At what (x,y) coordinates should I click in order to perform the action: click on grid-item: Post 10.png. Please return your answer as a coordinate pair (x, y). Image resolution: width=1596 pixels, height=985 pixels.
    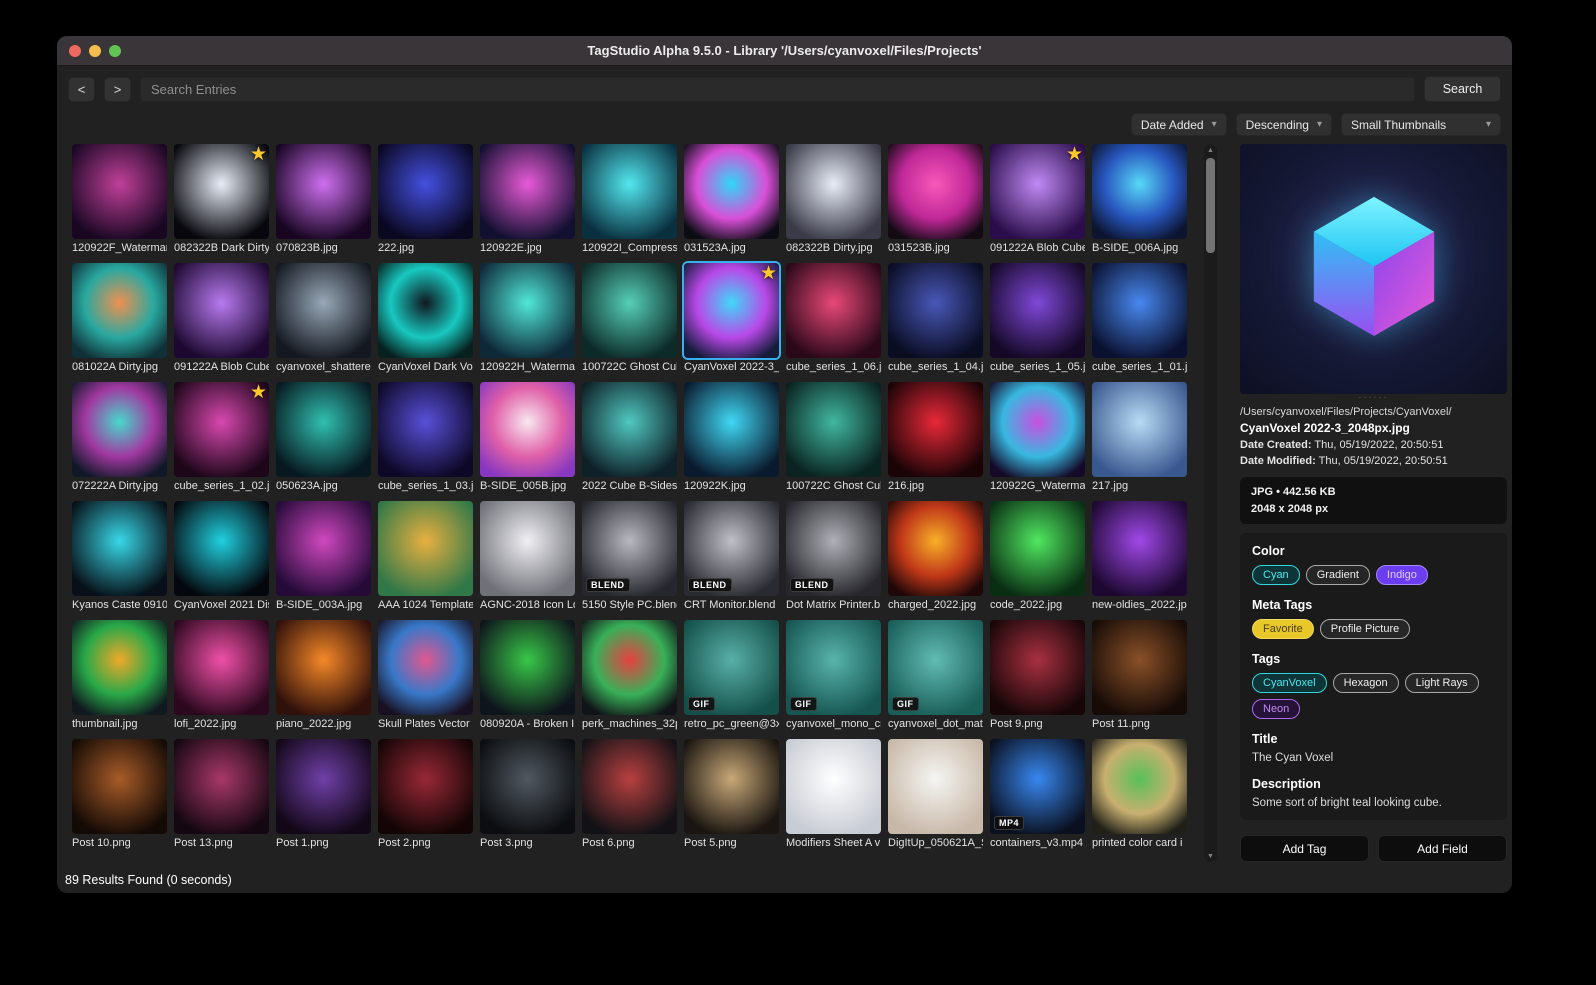
    Looking at the image, I should click on (119, 794).